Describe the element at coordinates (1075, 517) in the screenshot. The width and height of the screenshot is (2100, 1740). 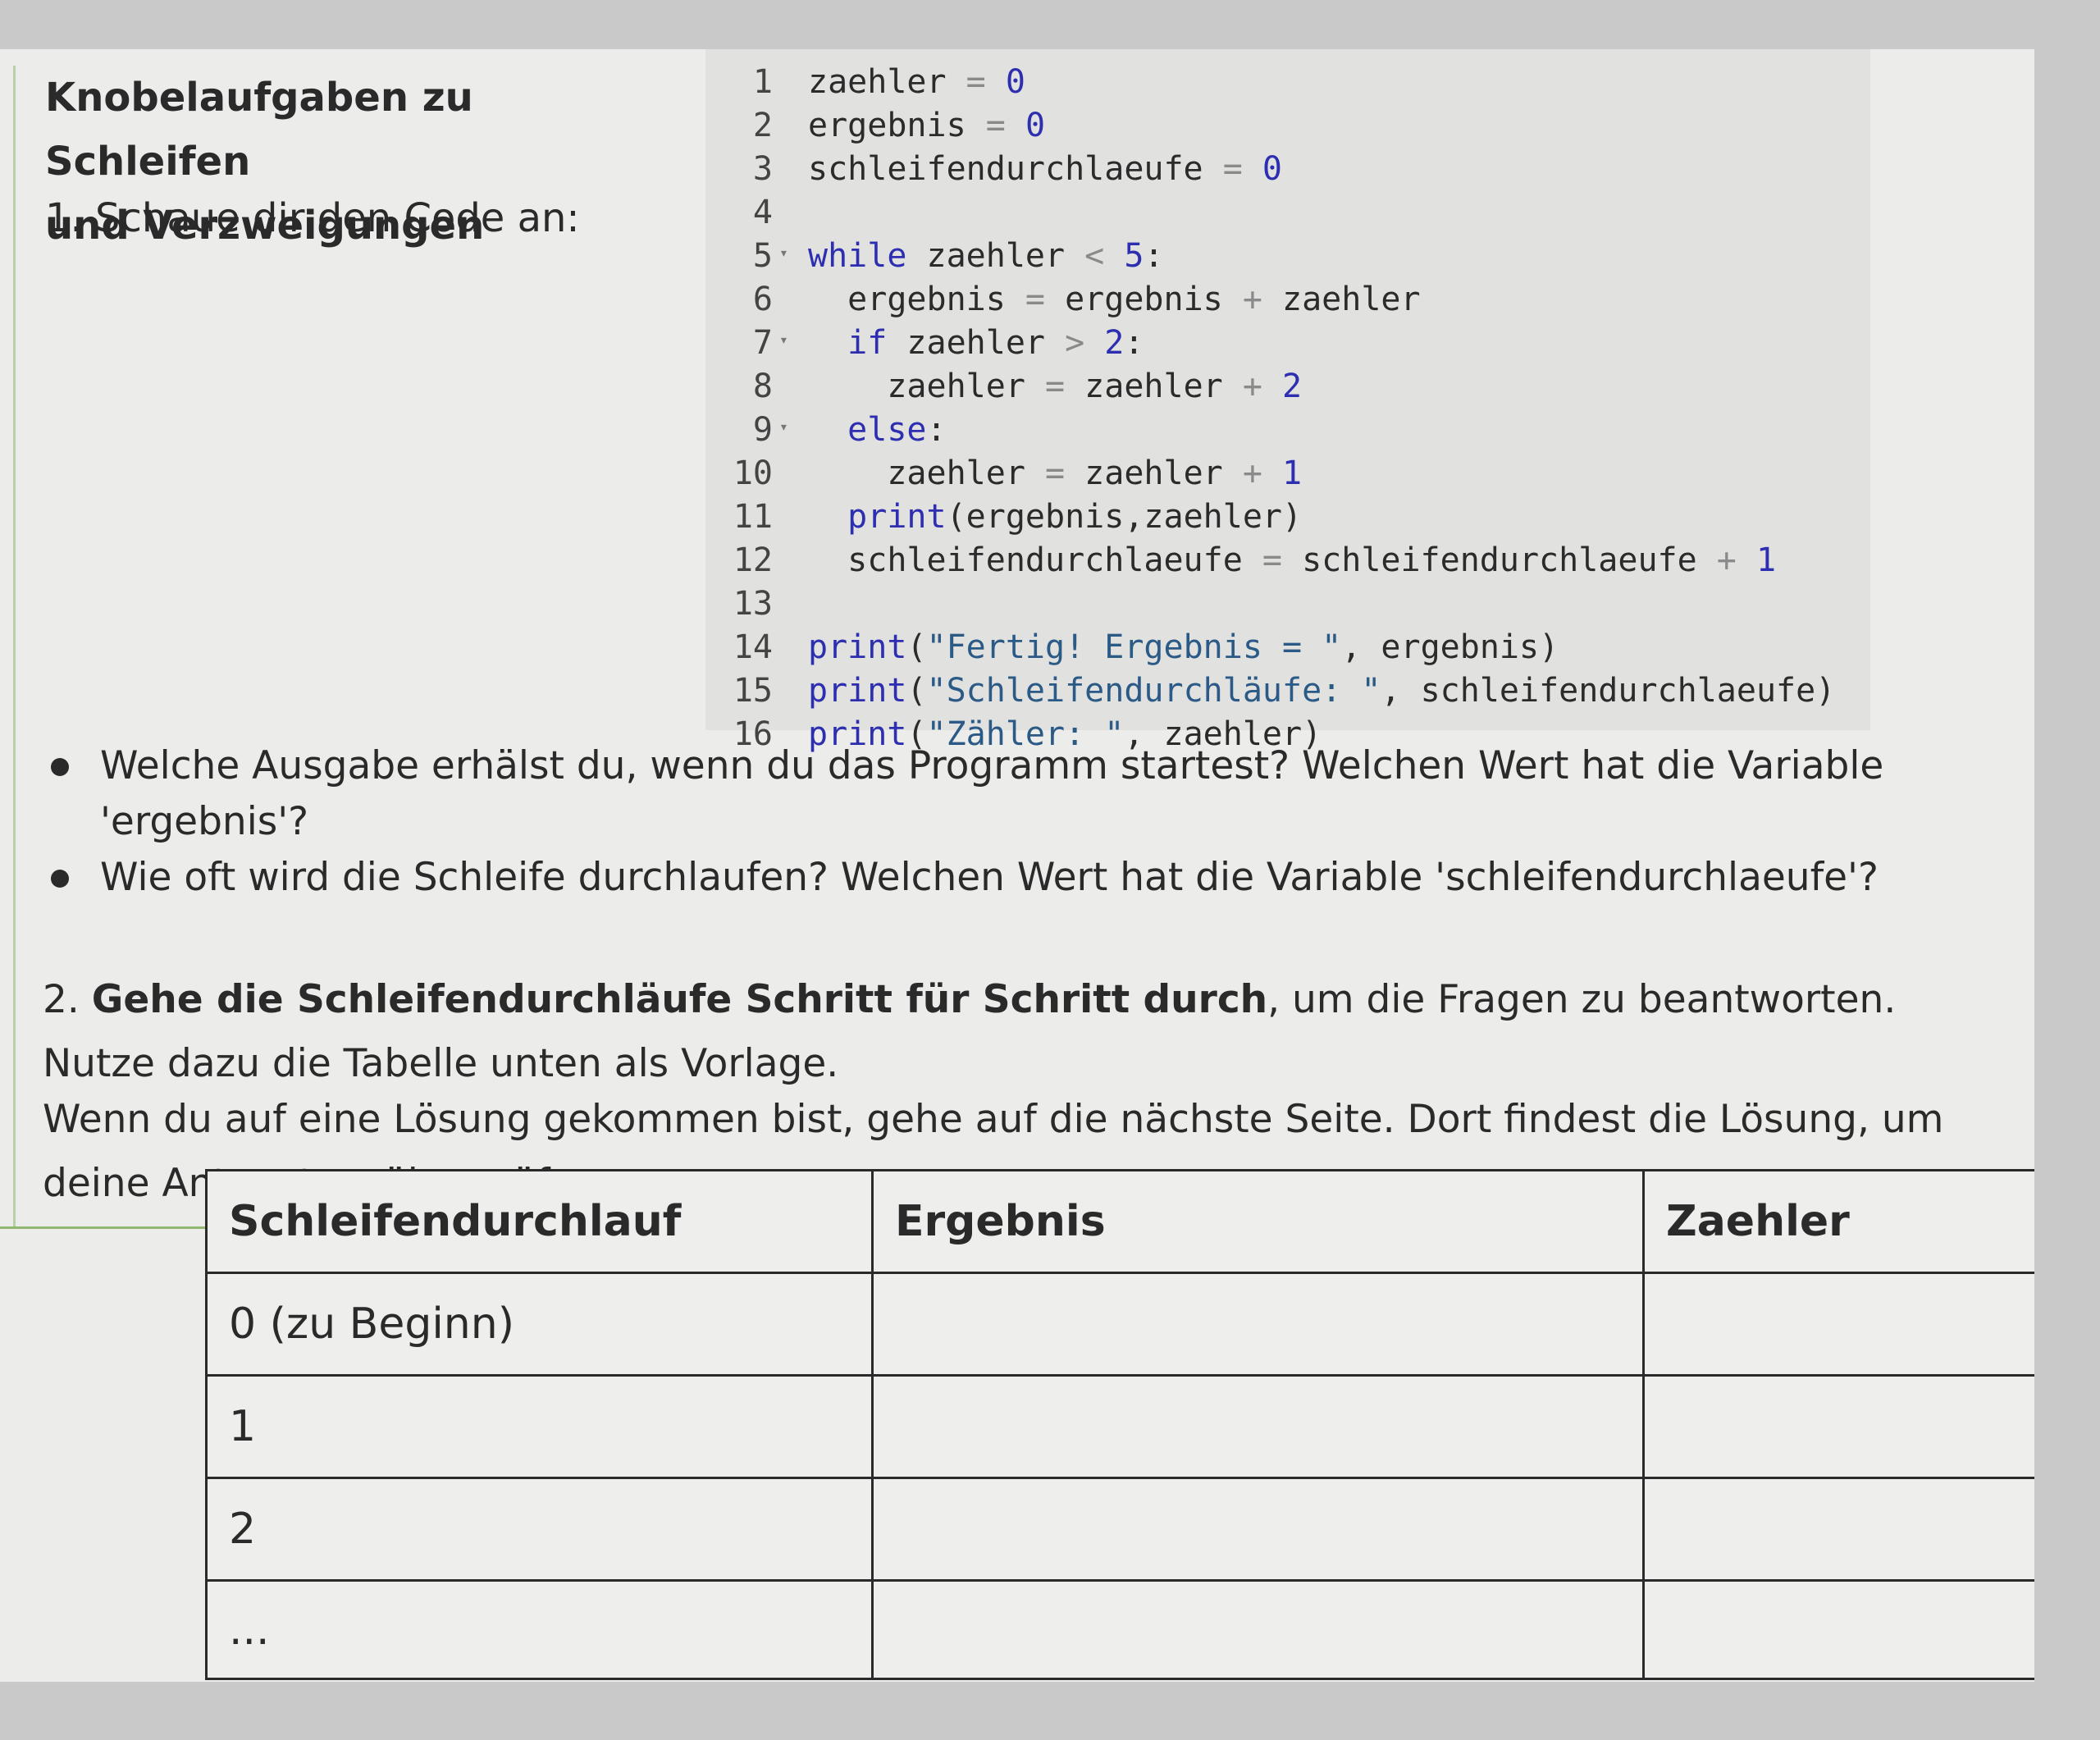
I see `code-text: print(ergebnis,zaehler)` at that location.